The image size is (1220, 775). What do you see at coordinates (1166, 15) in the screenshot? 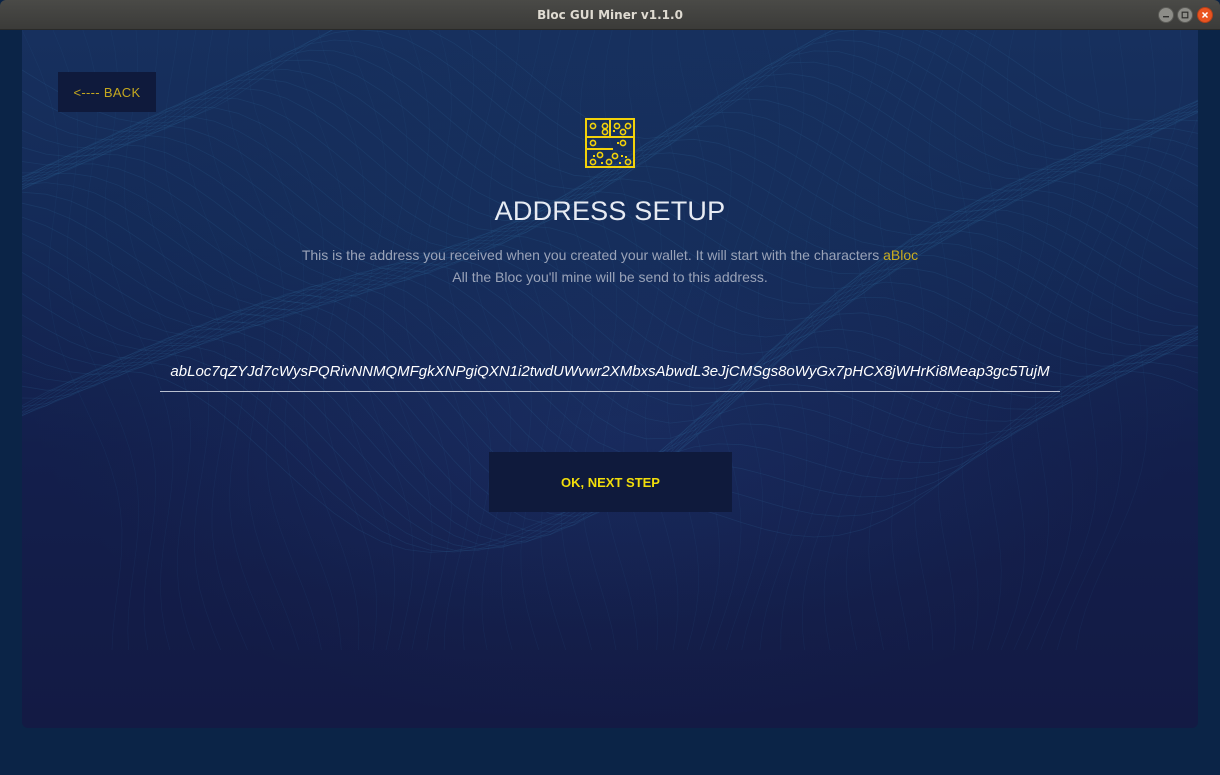
I see `minimize-icon` at bounding box center [1166, 15].